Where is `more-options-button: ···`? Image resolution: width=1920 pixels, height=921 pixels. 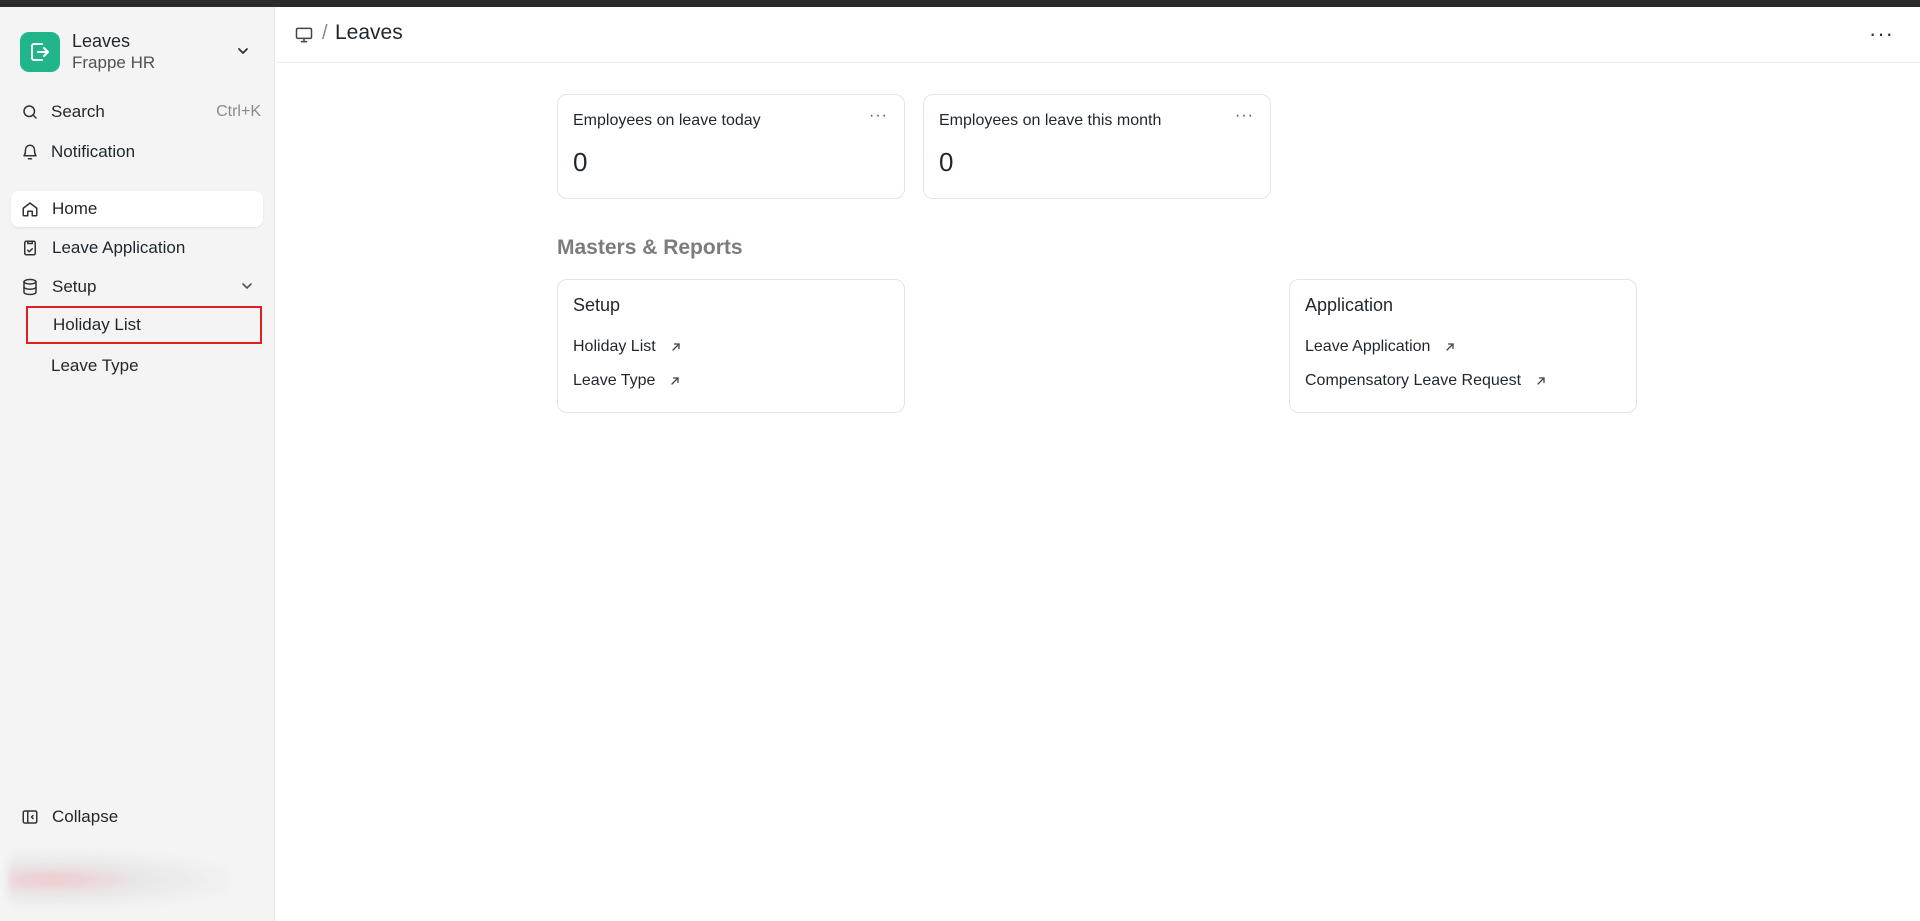
more-options-button: ··· is located at coordinates (1881, 34).